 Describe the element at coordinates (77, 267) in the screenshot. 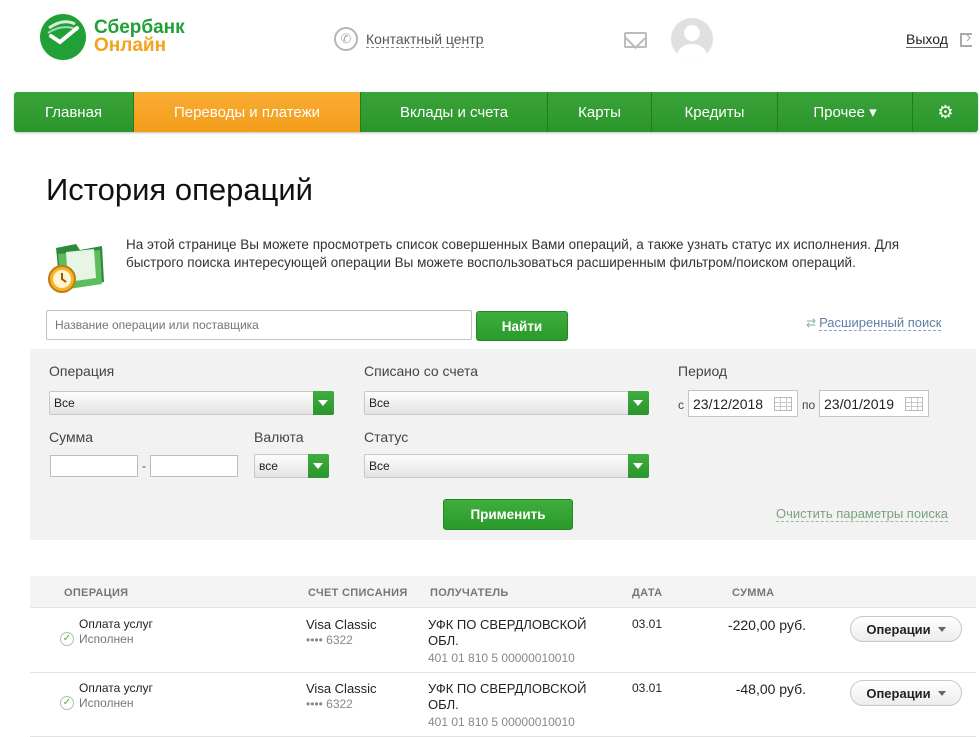

I see `folder-clock-icon` at that location.